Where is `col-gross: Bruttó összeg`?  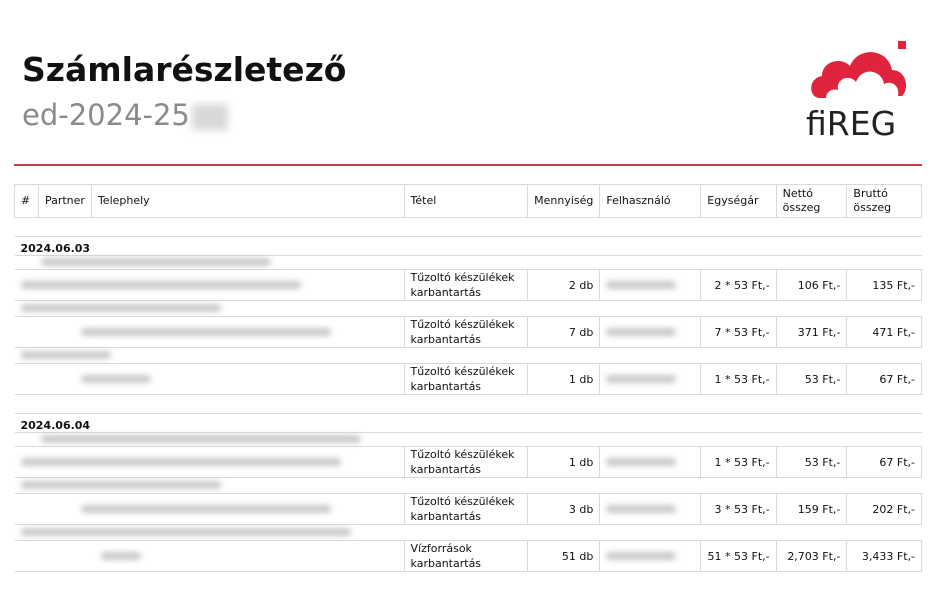 col-gross: Bruttó összeg is located at coordinates (884, 201).